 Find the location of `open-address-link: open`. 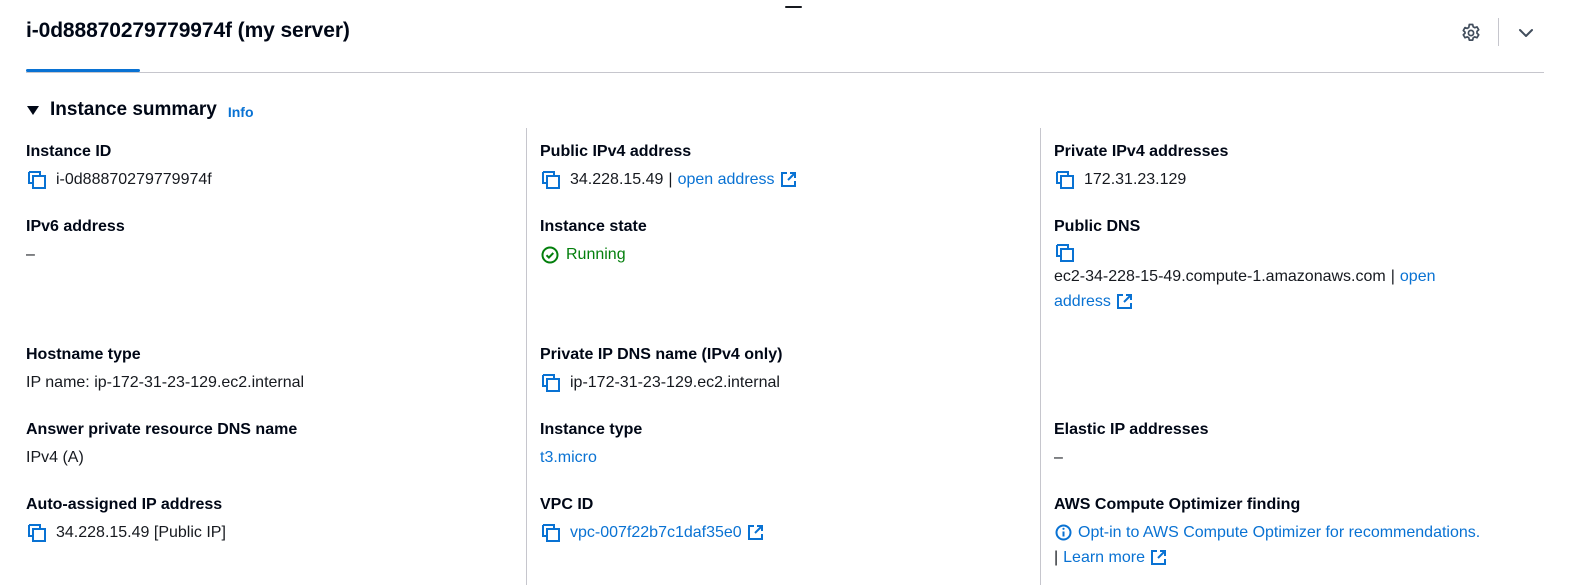

open-address-link: open is located at coordinates (1418, 276).